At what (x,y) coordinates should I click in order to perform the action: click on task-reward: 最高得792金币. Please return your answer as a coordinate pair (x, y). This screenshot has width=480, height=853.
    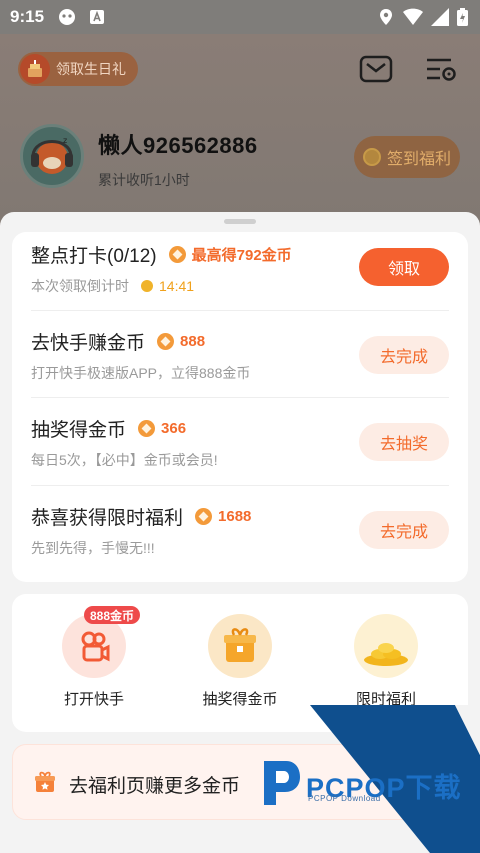
    Looking at the image, I should click on (241, 255).